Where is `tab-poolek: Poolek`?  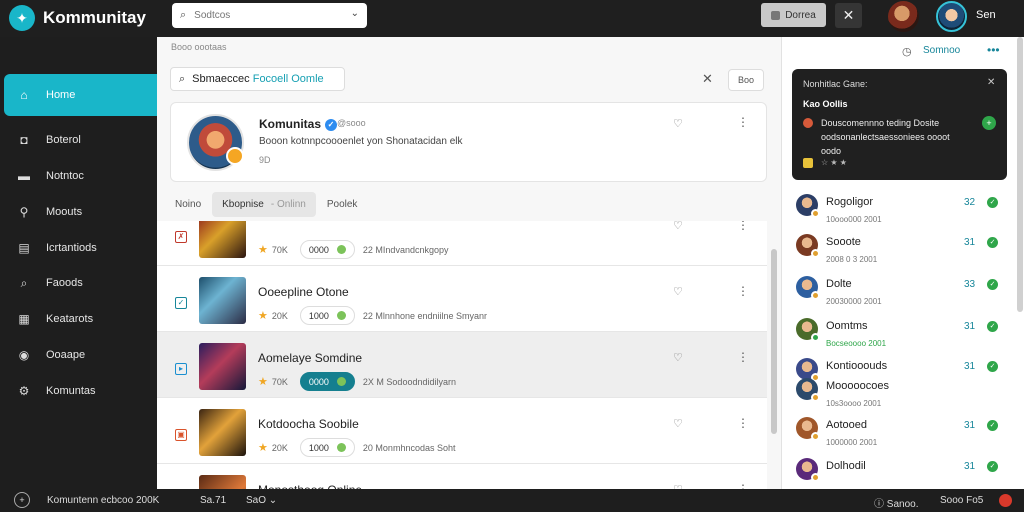 tab-poolek: Poolek is located at coordinates (342, 204).